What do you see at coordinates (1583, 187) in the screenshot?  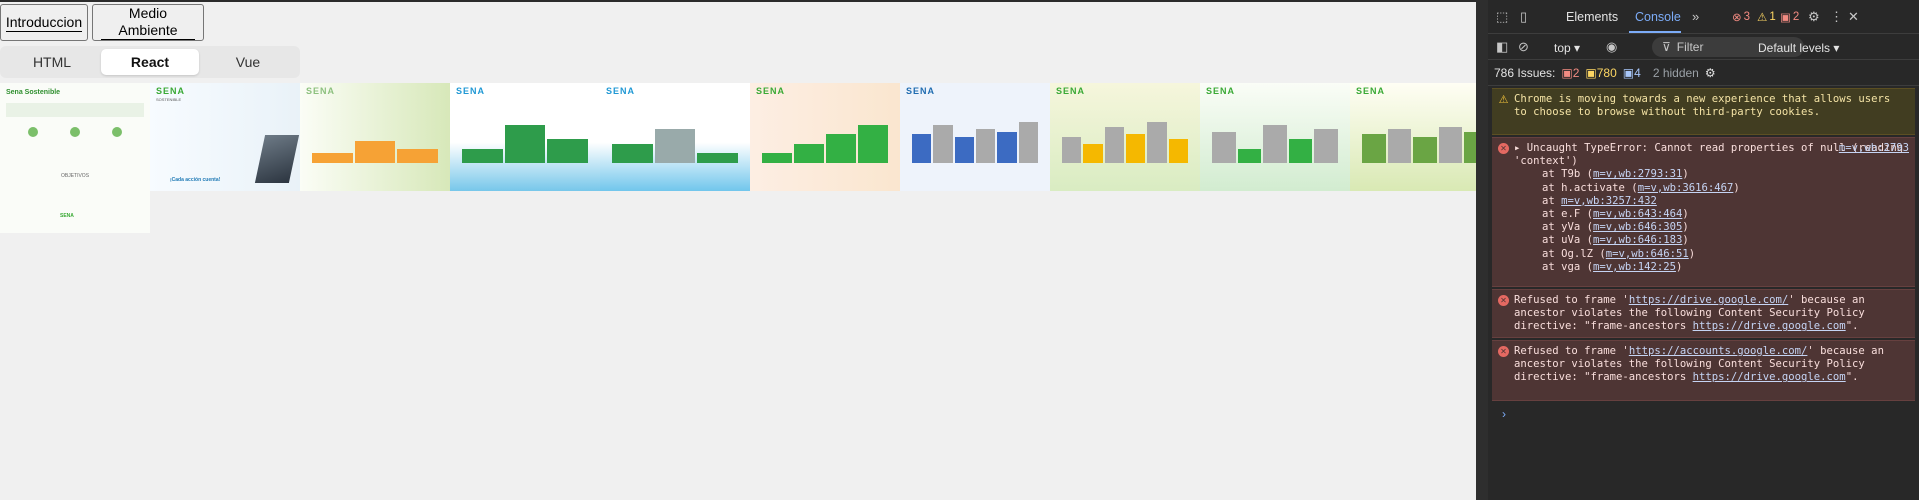 I see `frame-fn: at h.activate` at bounding box center [1583, 187].